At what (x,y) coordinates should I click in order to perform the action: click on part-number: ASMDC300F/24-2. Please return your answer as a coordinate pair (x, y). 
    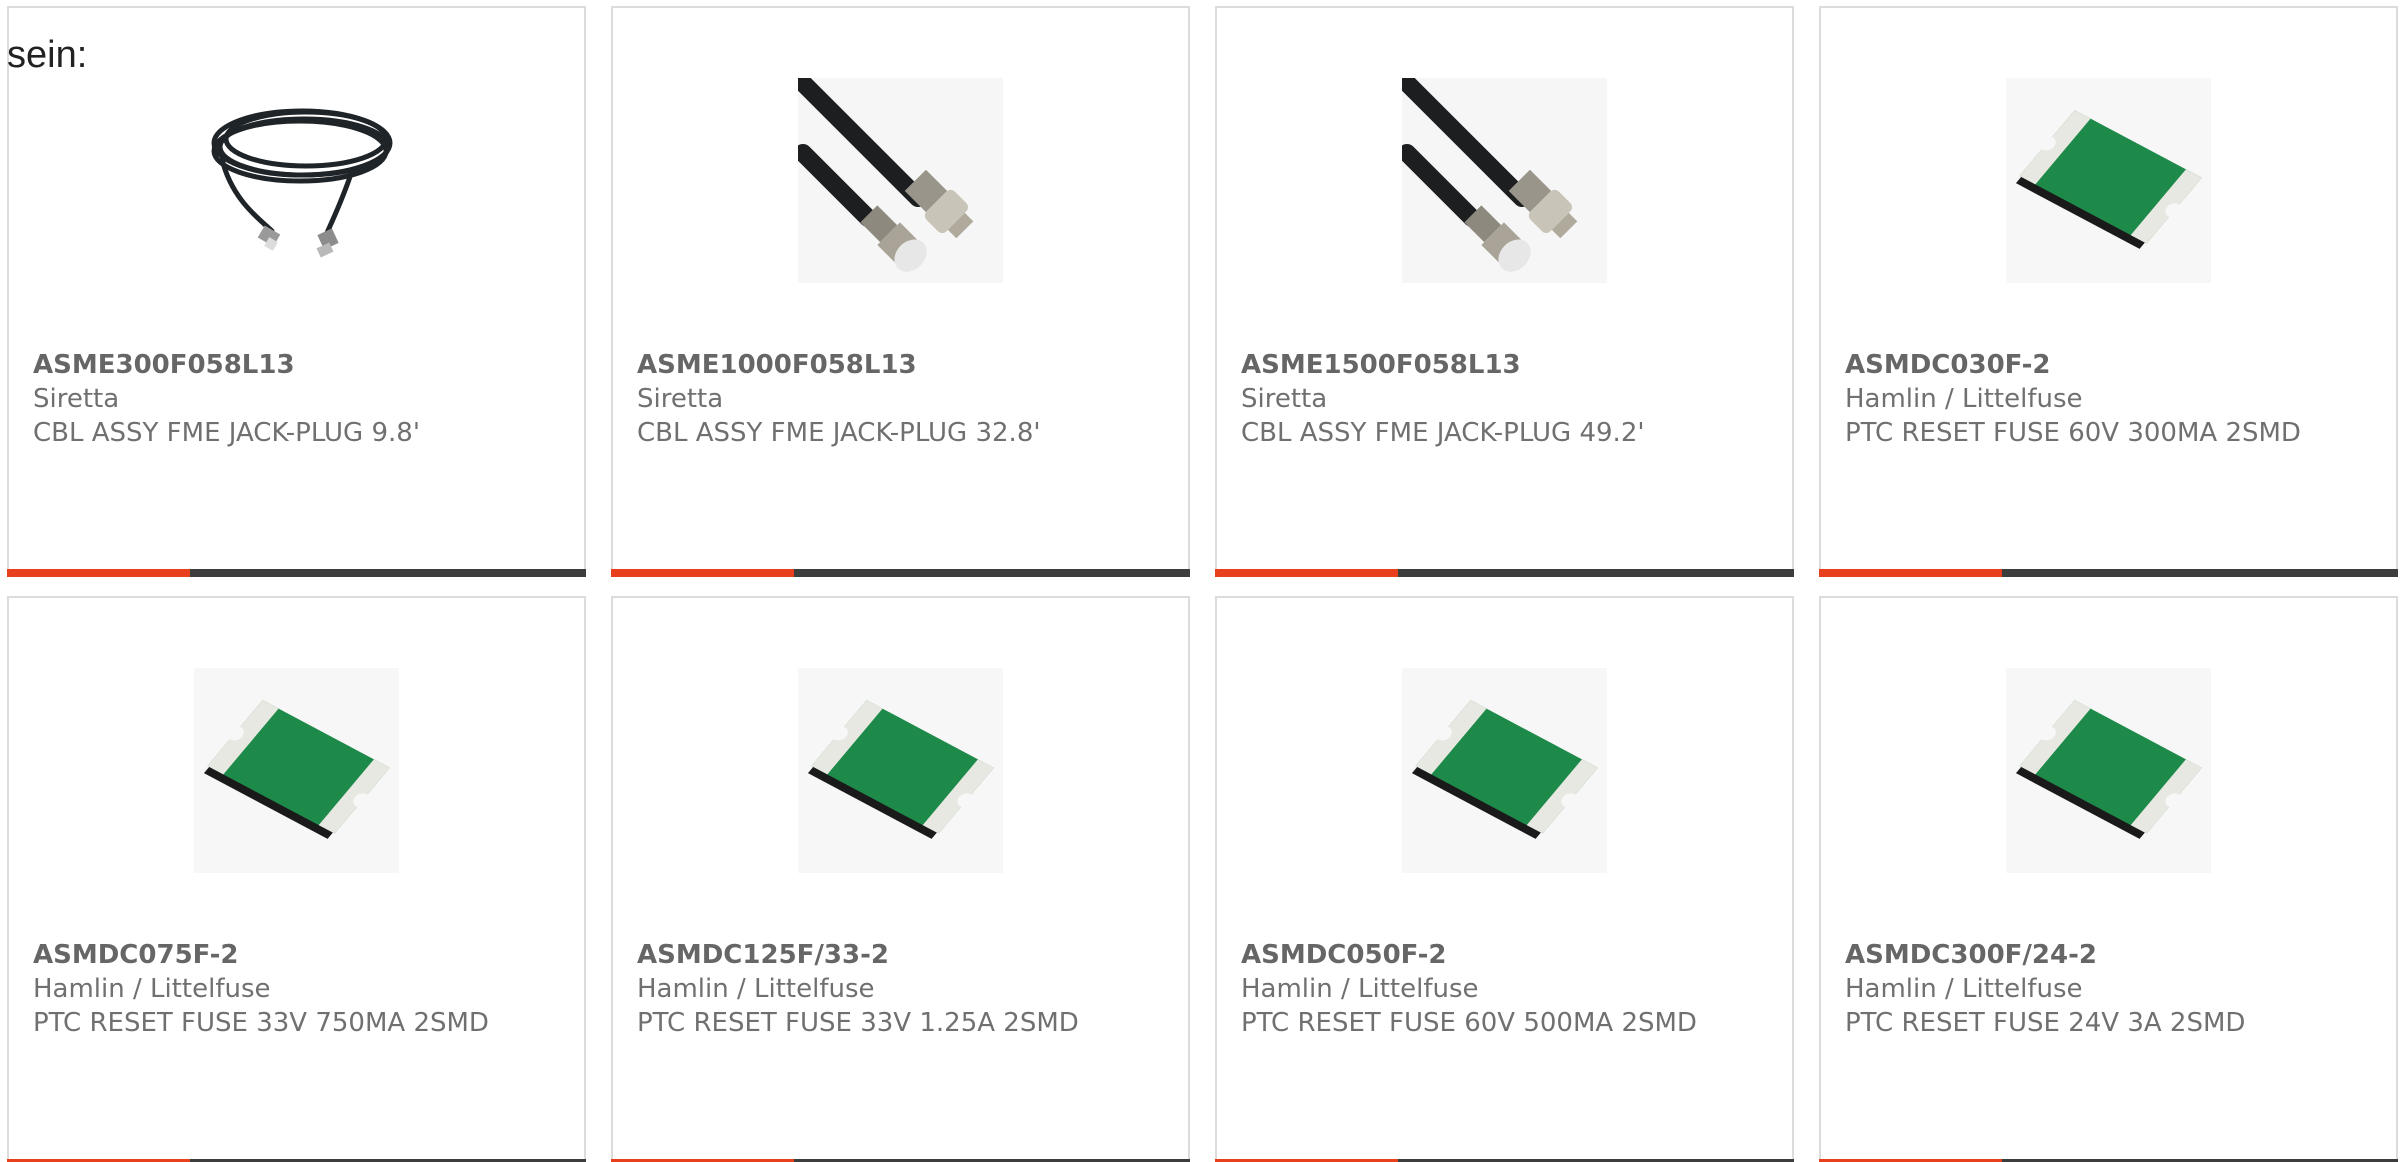
    Looking at the image, I should click on (2108, 955).